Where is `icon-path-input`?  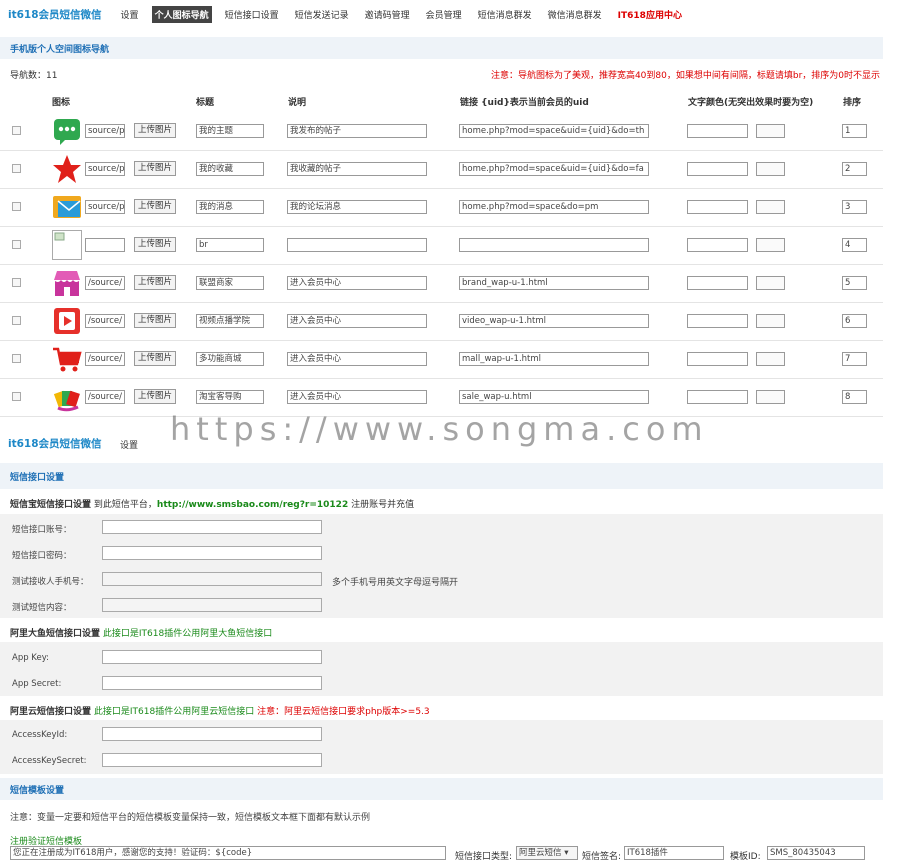 icon-path-input is located at coordinates (105, 245).